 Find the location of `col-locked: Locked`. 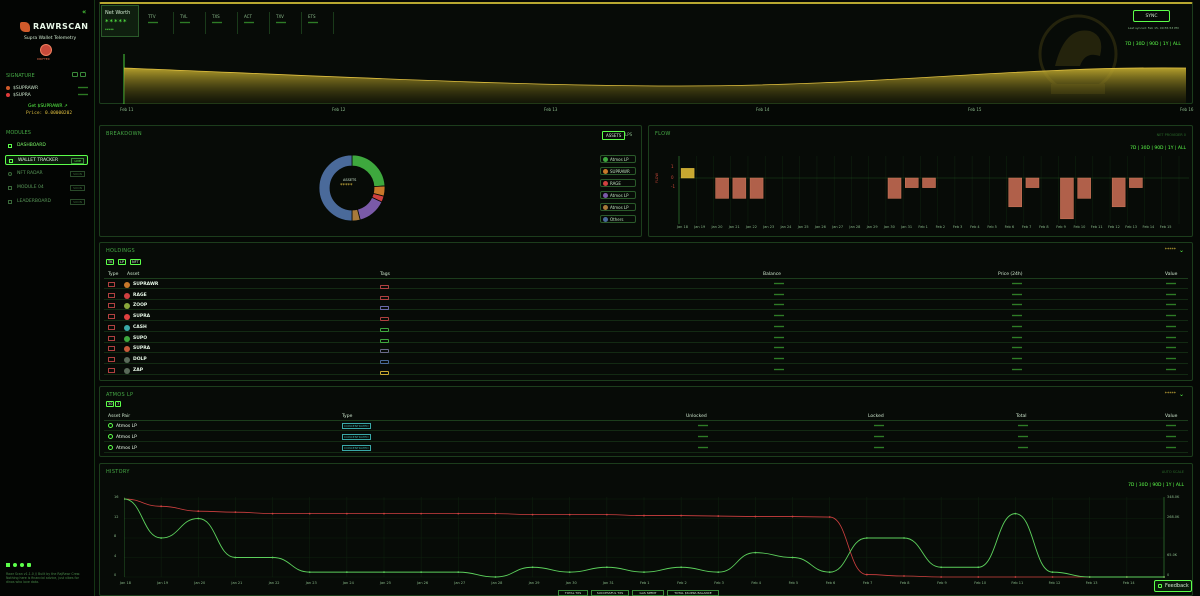

col-locked: Locked is located at coordinates (876, 416).